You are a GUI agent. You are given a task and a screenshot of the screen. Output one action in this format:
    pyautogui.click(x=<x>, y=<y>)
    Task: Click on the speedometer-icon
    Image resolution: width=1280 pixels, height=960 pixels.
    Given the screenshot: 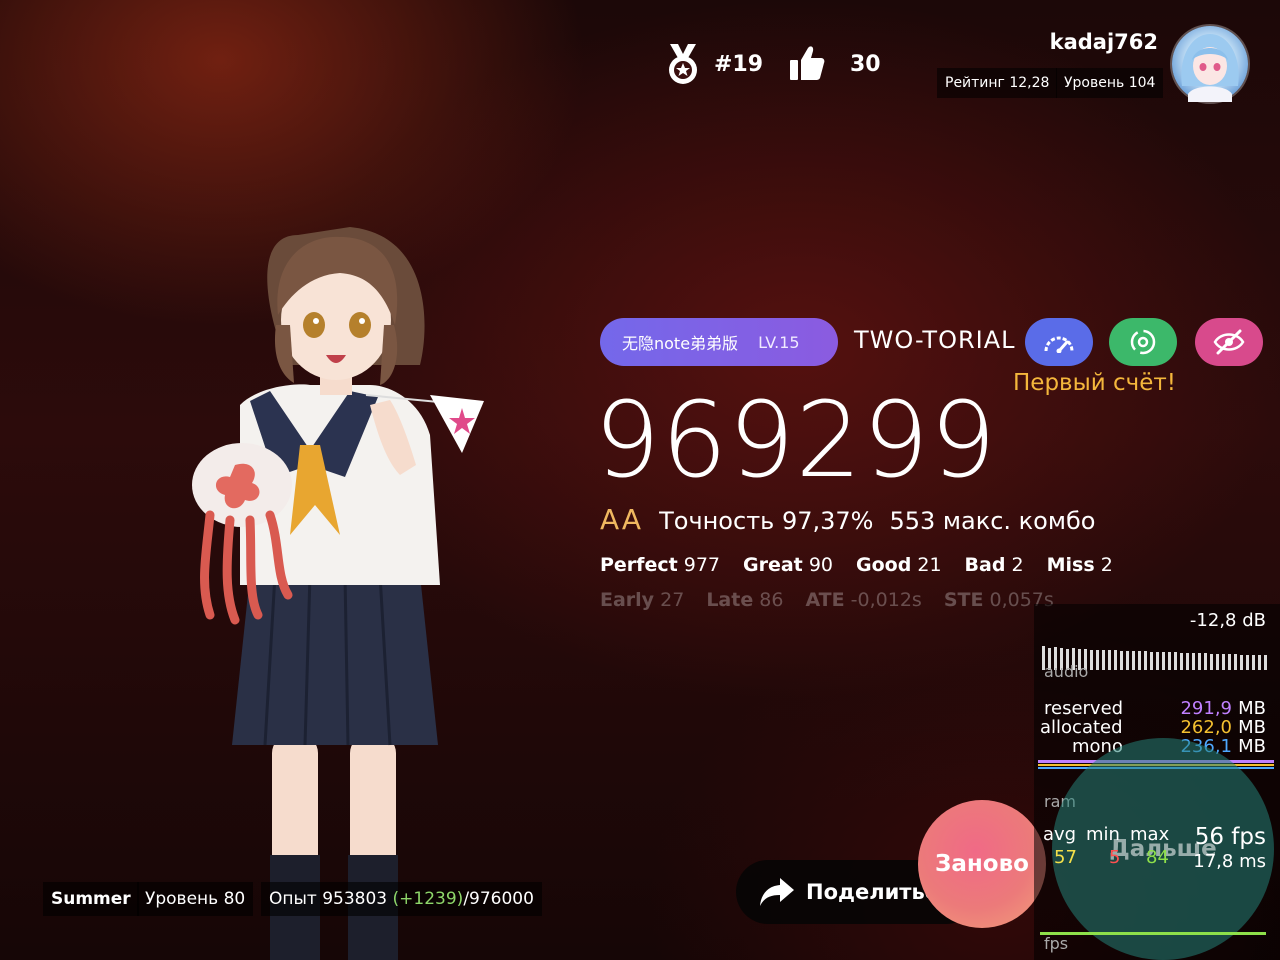 What is the action you would take?
    pyautogui.click(x=1059, y=344)
    